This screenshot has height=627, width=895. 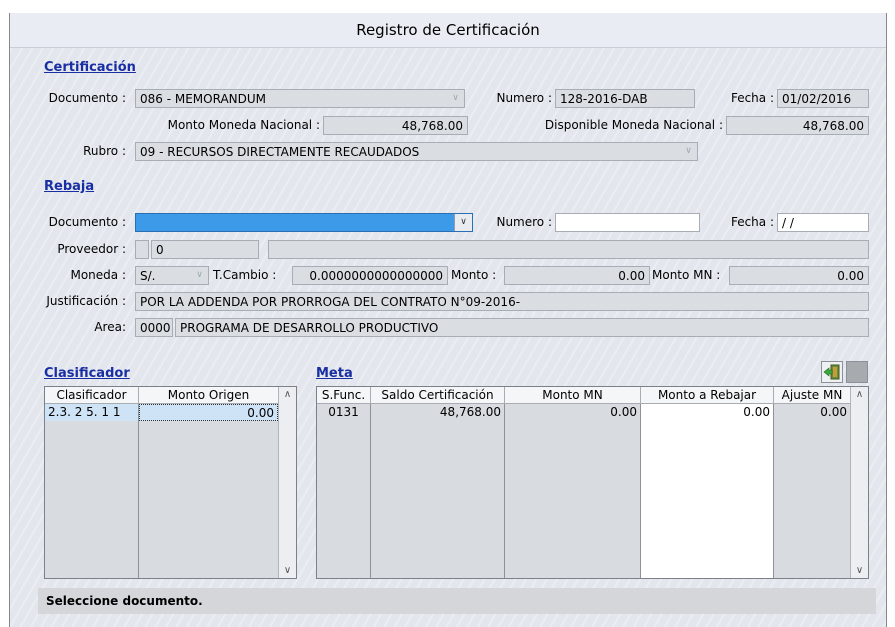 I want to click on proveedor-name-field, so click(x=568, y=249).